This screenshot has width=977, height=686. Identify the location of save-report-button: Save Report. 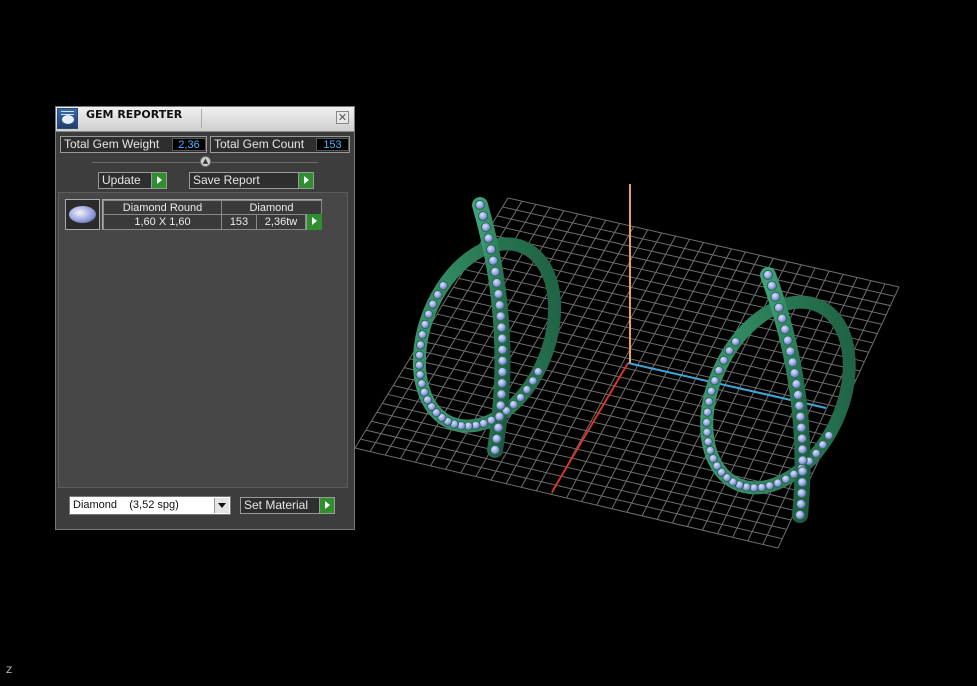
(251, 180).